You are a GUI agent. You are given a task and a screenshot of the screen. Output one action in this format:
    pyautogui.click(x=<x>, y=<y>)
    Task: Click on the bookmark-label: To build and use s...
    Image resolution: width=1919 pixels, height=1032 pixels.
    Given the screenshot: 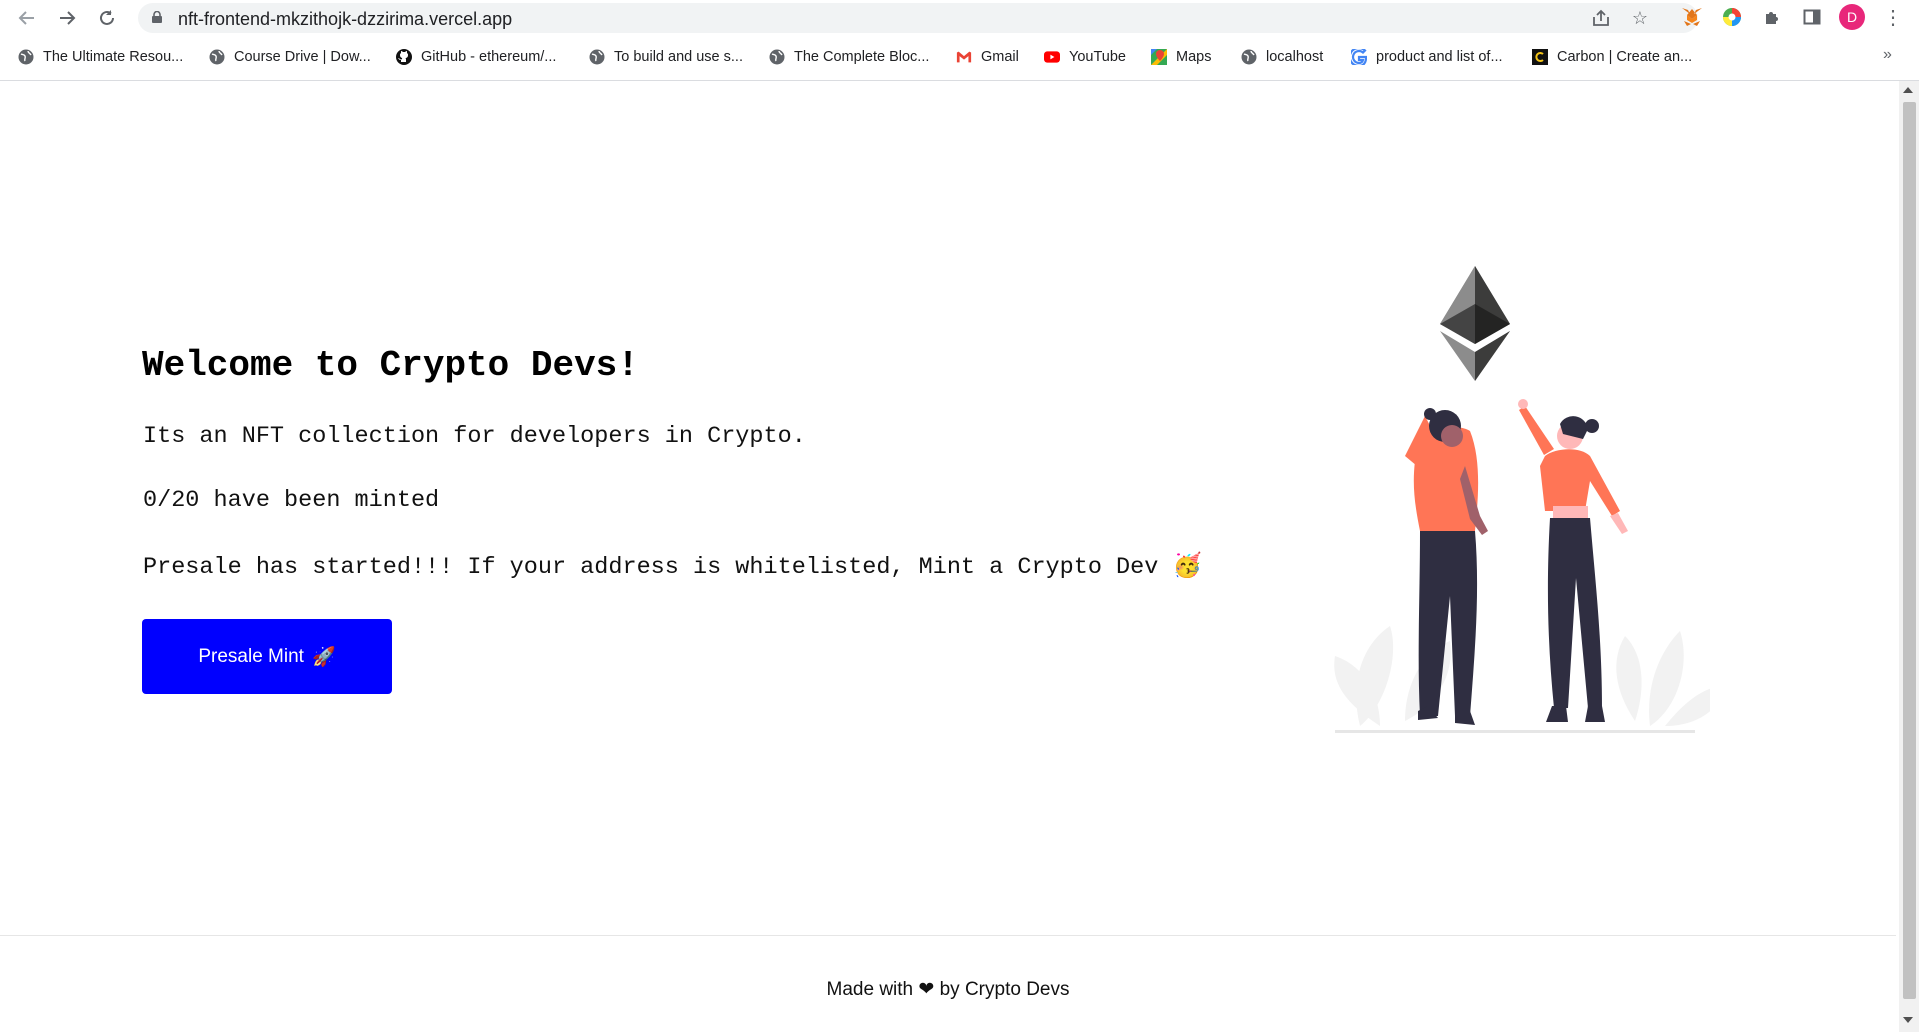 What is the action you would take?
    pyautogui.click(x=678, y=57)
    